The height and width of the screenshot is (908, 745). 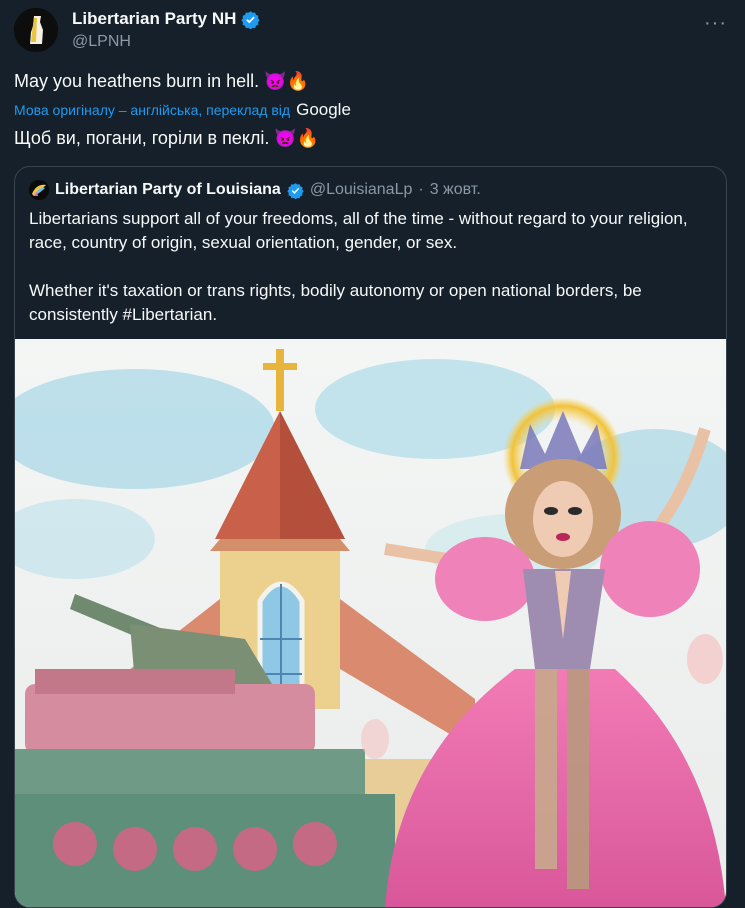 I want to click on quoted-author-name: Libertarian Party of Louisiana, so click(x=168, y=190).